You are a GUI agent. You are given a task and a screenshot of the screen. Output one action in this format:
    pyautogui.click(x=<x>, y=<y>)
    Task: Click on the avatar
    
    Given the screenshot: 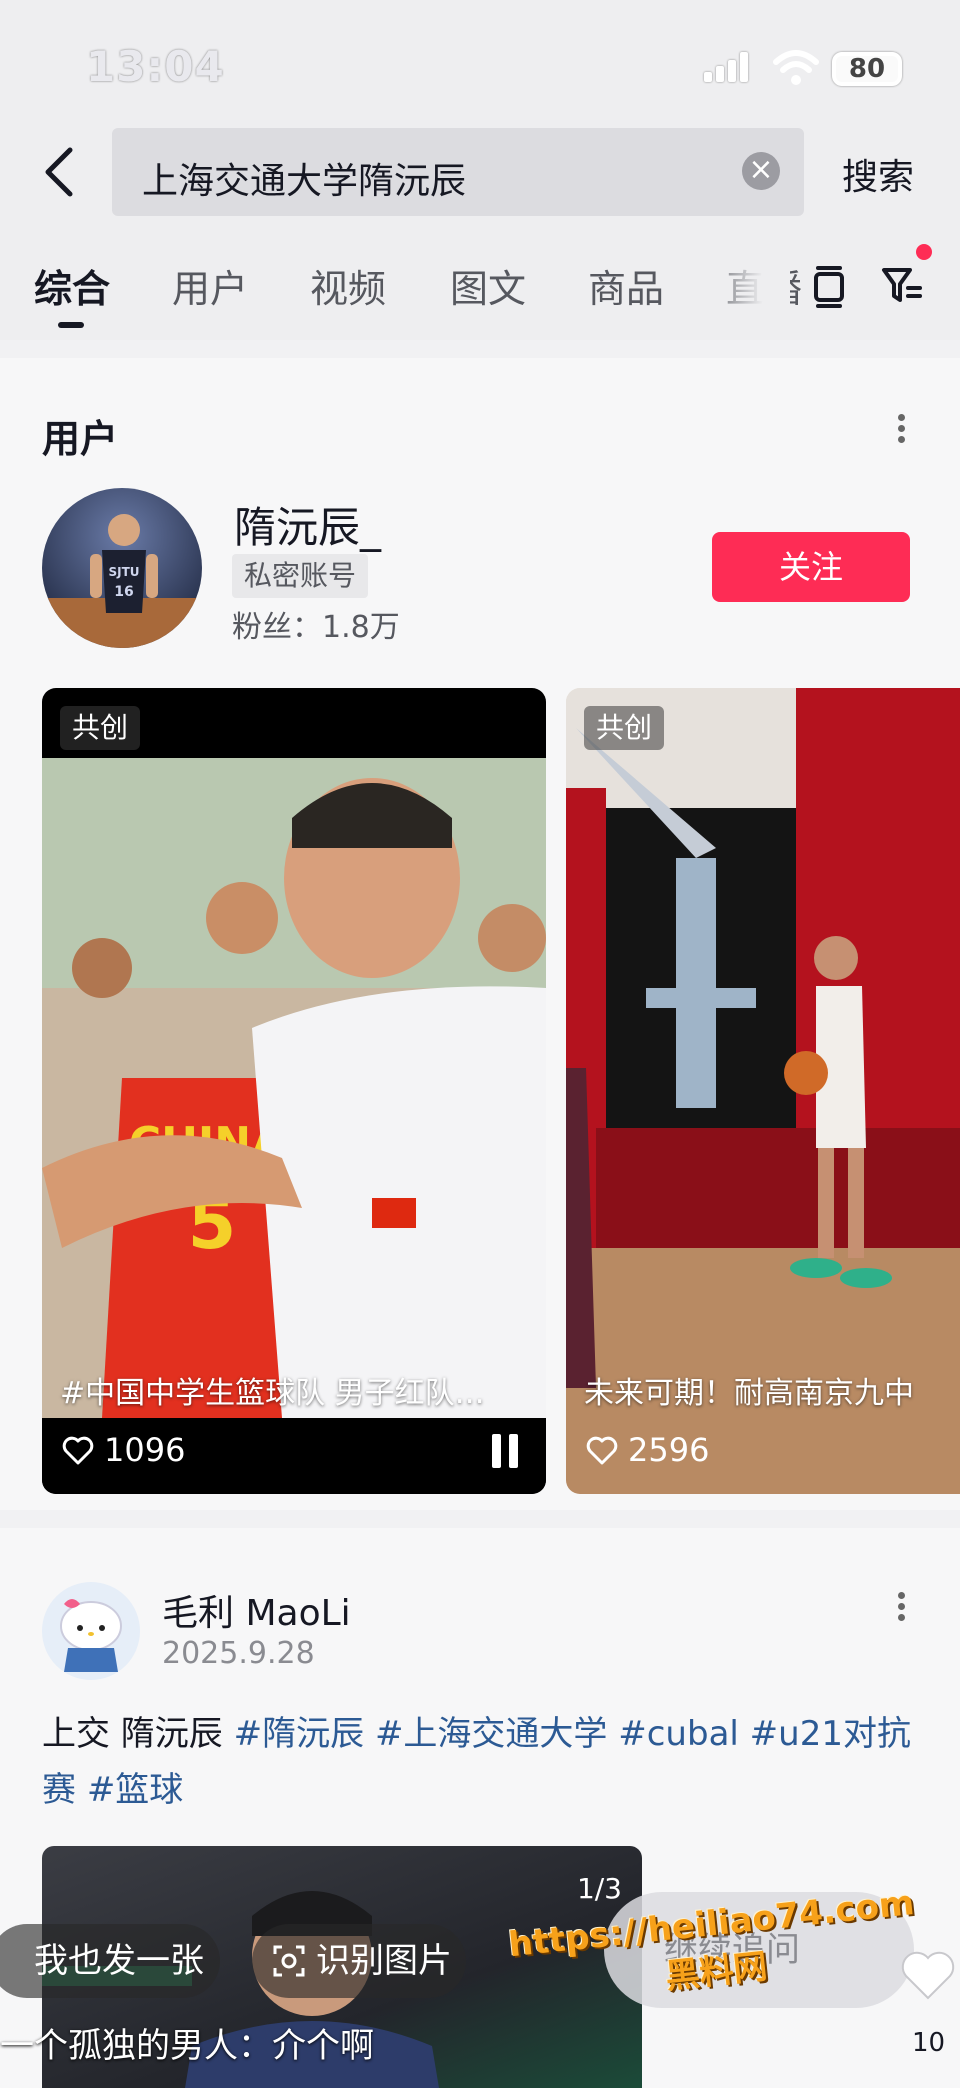 What is the action you would take?
    pyautogui.click(x=91, y=1631)
    